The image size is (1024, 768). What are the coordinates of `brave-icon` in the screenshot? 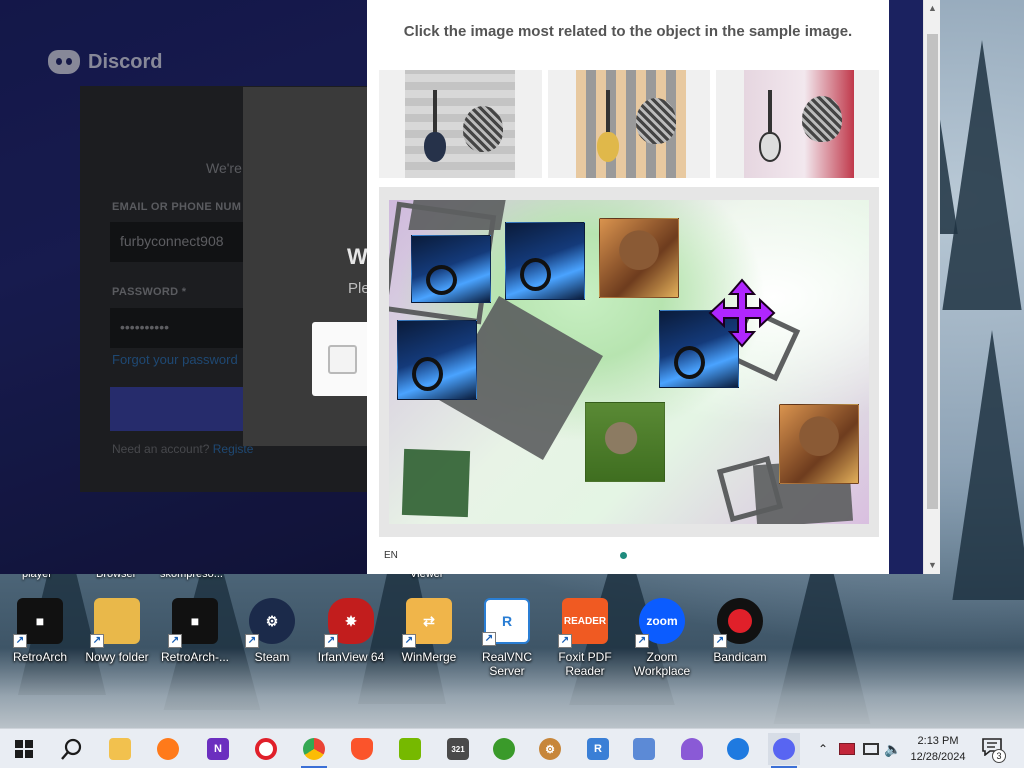 It's located at (362, 749).